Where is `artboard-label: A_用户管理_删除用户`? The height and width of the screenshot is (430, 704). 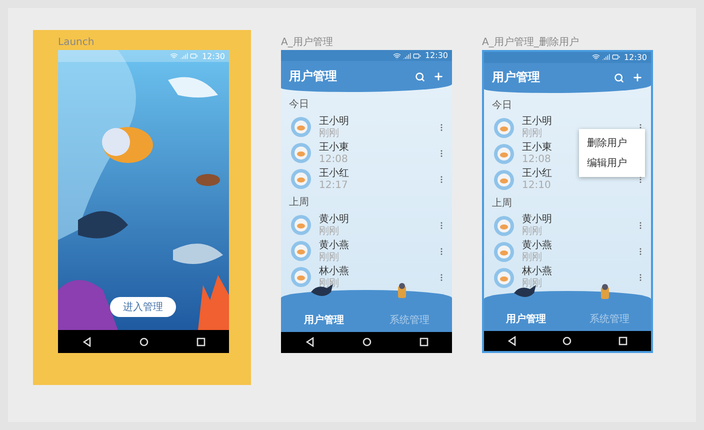
artboard-label: A_用户管理_删除用户 is located at coordinates (531, 43).